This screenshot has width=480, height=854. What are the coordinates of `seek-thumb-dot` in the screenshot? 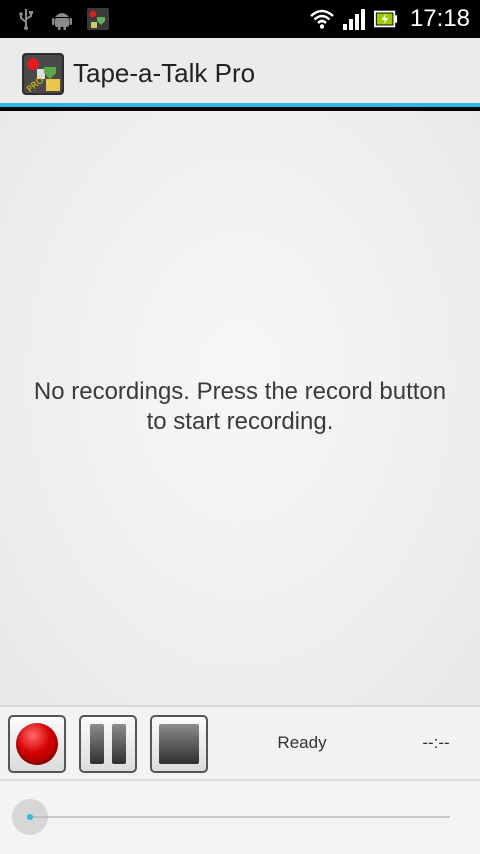 It's located at (30, 817).